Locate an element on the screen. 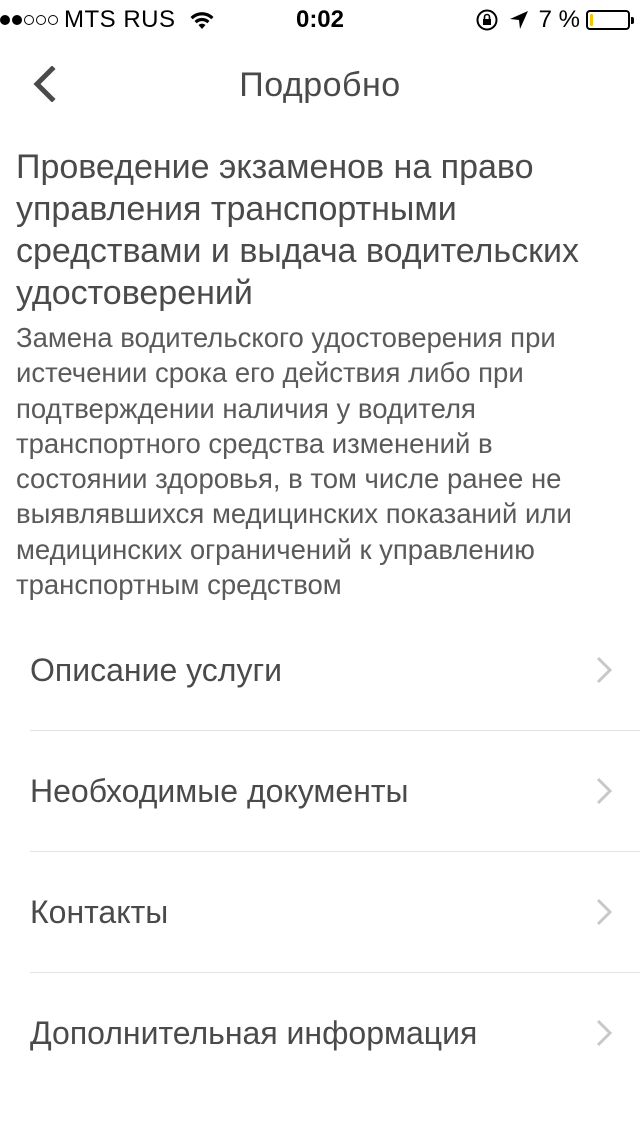  location-arrow-icon is located at coordinates (518, 20).